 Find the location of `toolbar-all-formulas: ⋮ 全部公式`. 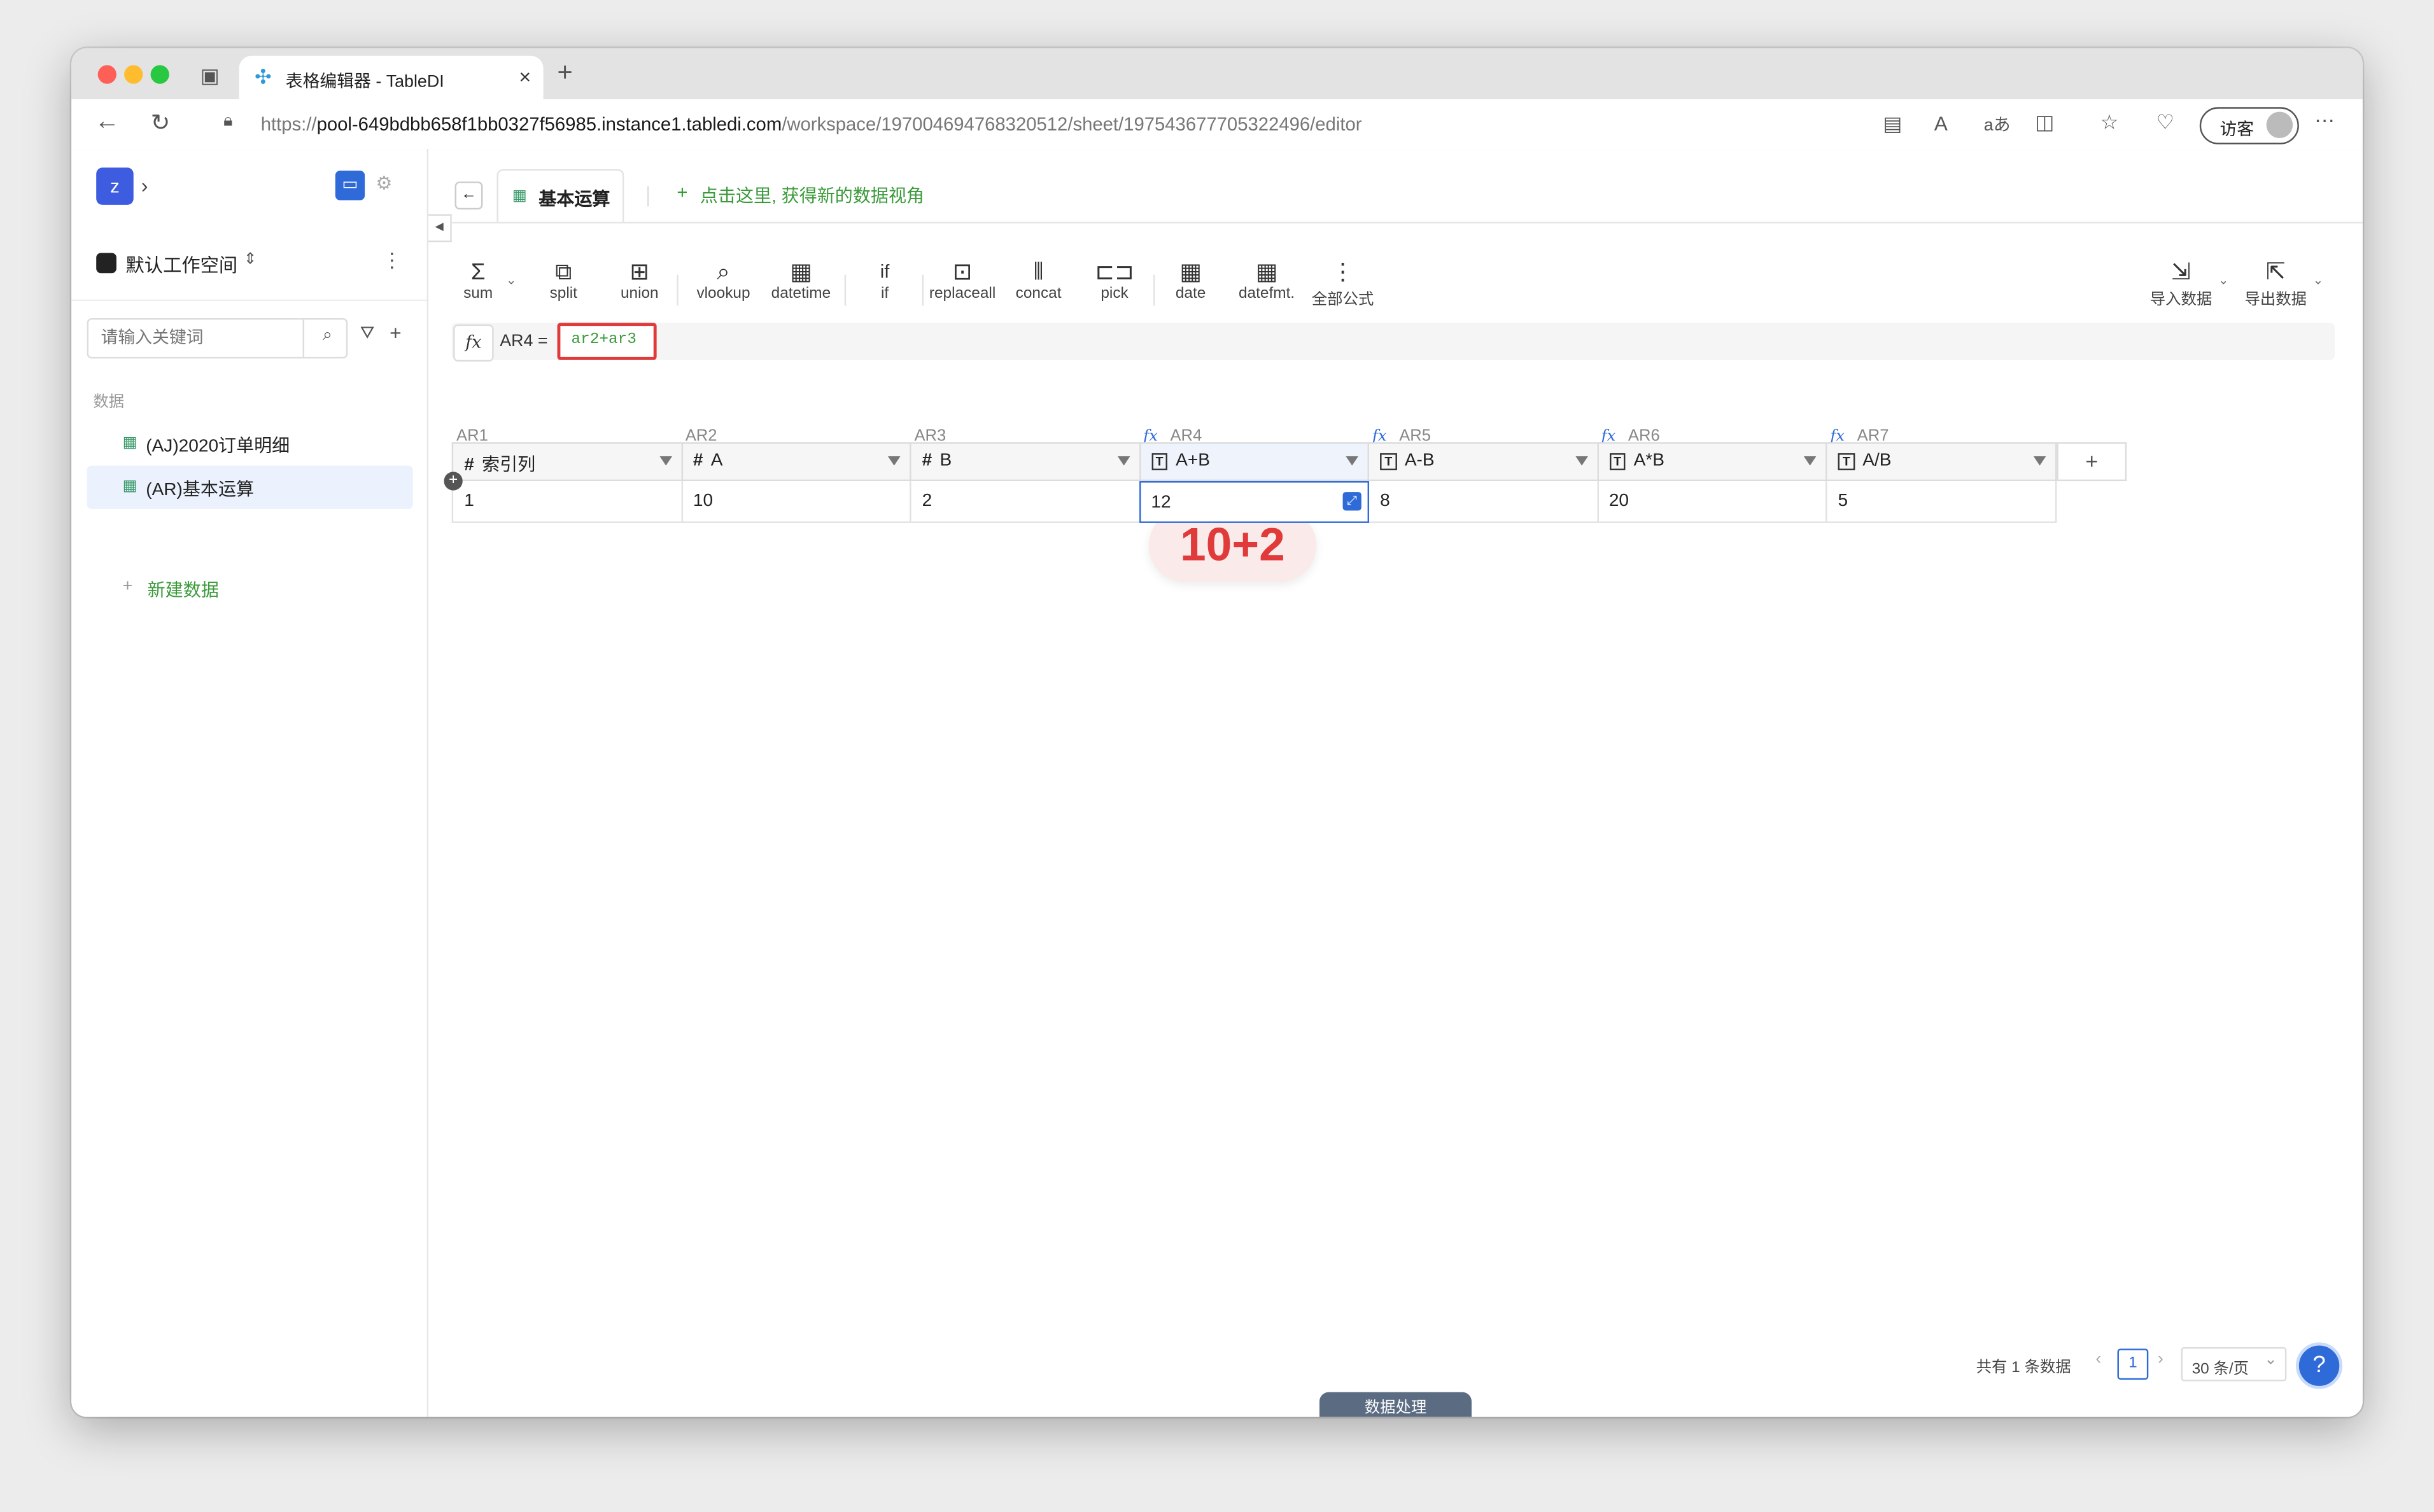

toolbar-all-formulas: ⋮ 全部公式 is located at coordinates (1343, 284).